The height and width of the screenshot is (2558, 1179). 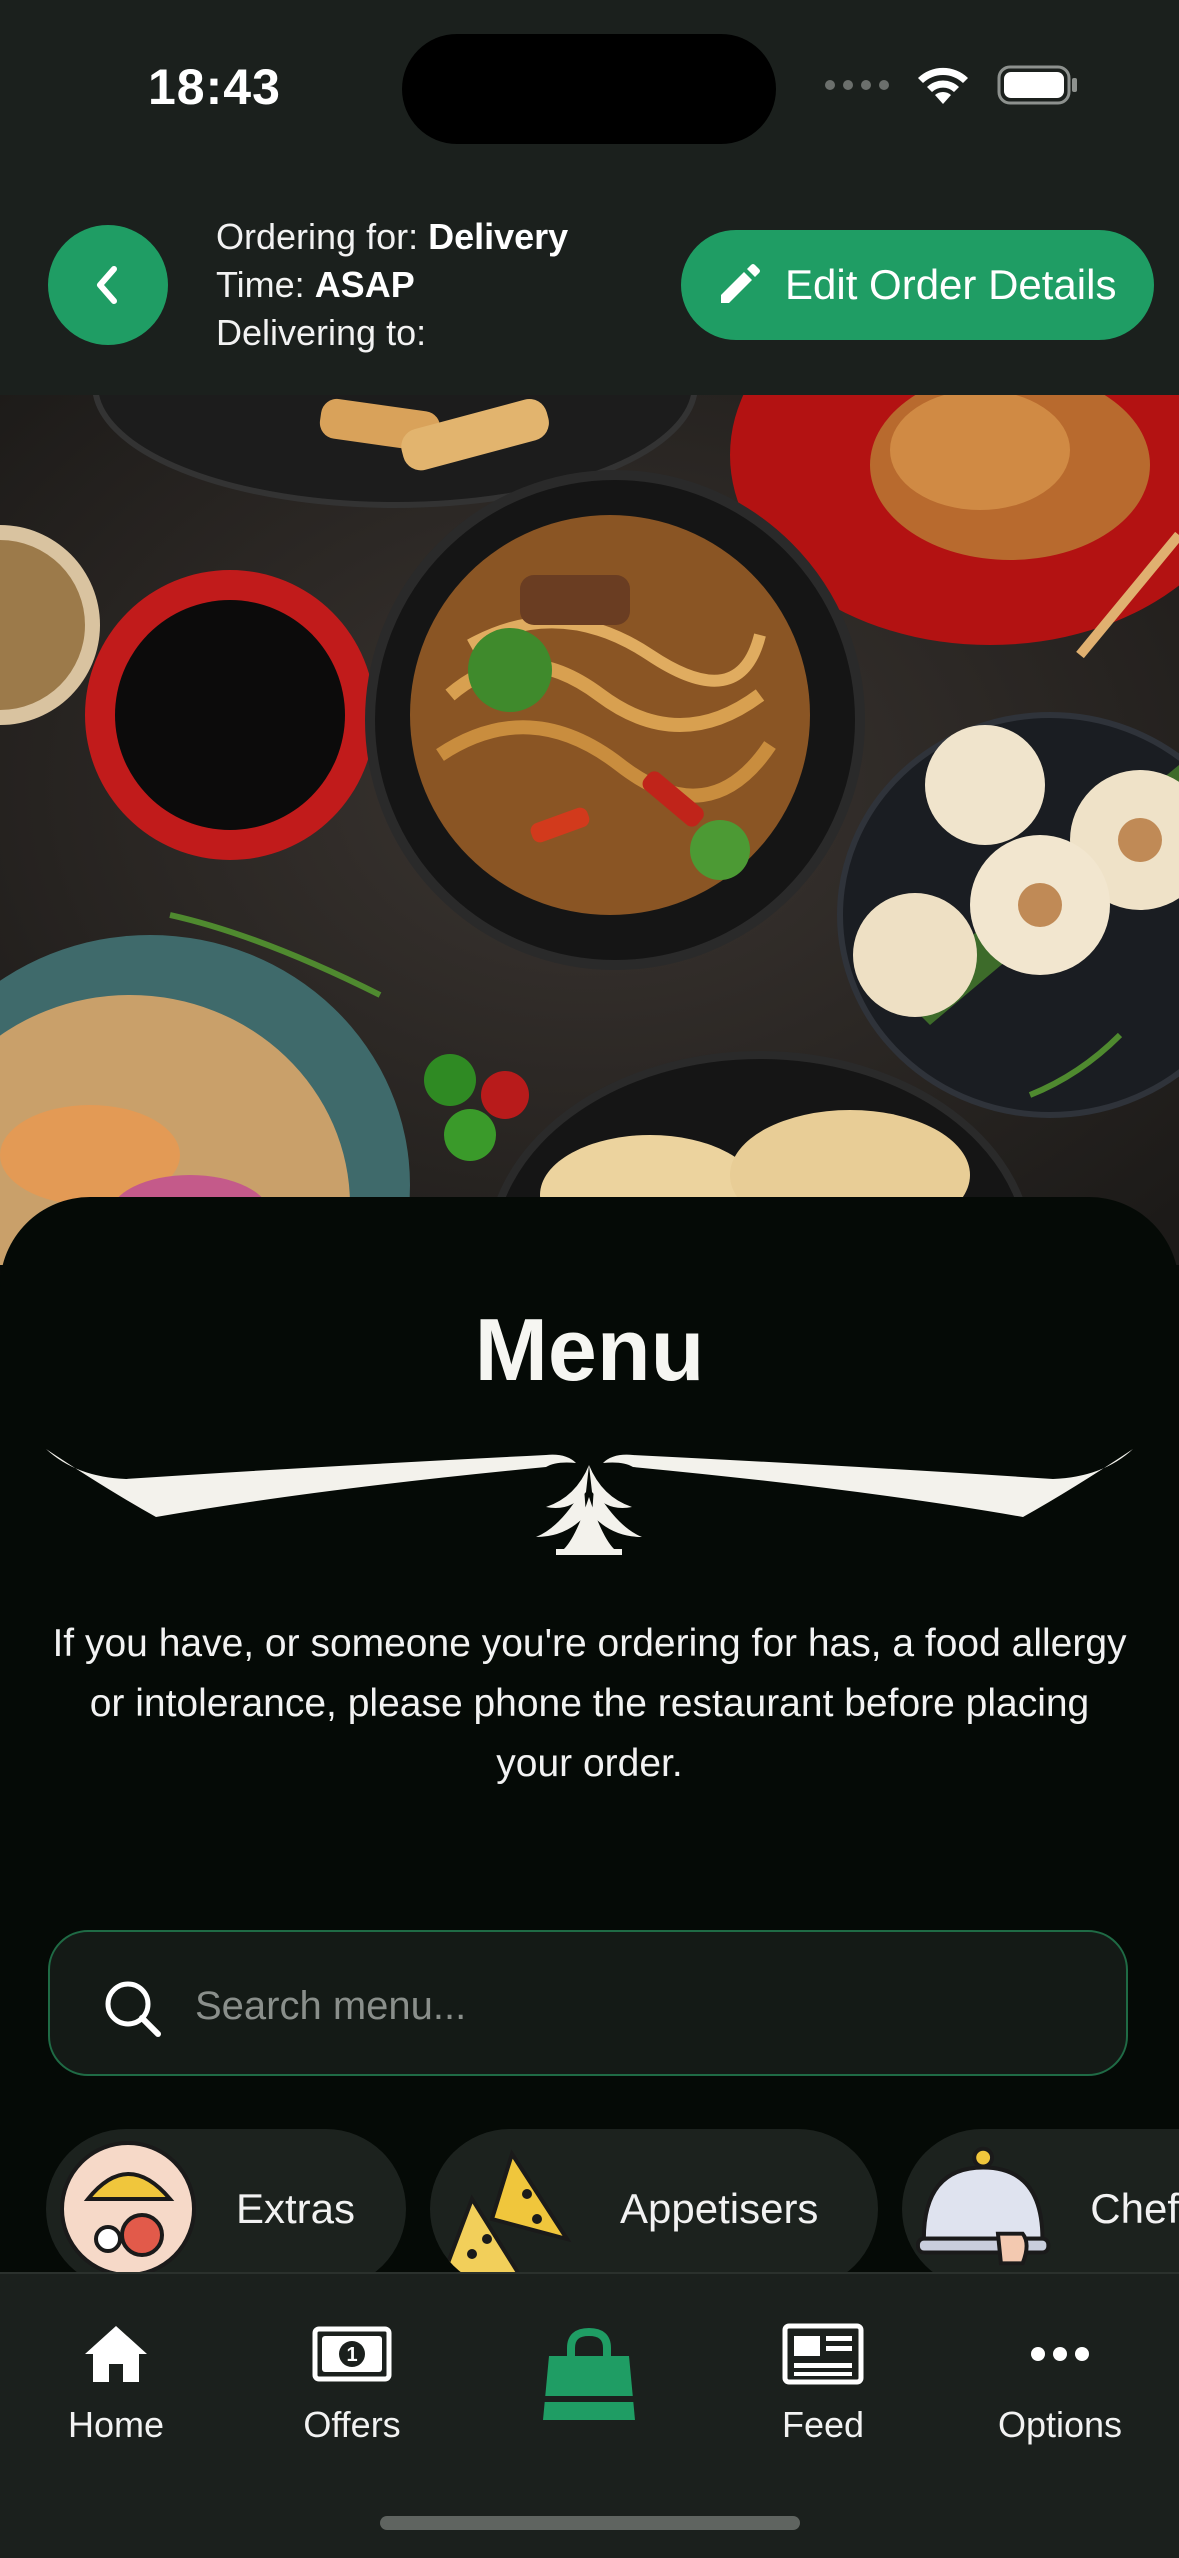 I want to click on tab-offers-label: Offers, so click(x=352, y=2424).